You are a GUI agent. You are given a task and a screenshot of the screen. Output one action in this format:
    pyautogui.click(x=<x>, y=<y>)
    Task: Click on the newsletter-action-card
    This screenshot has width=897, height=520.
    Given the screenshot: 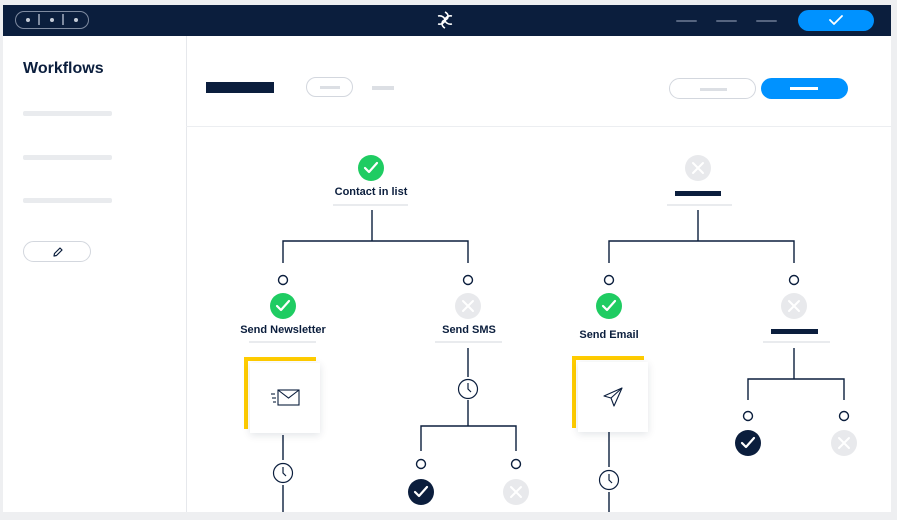 What is the action you would take?
    pyautogui.click(x=285, y=398)
    